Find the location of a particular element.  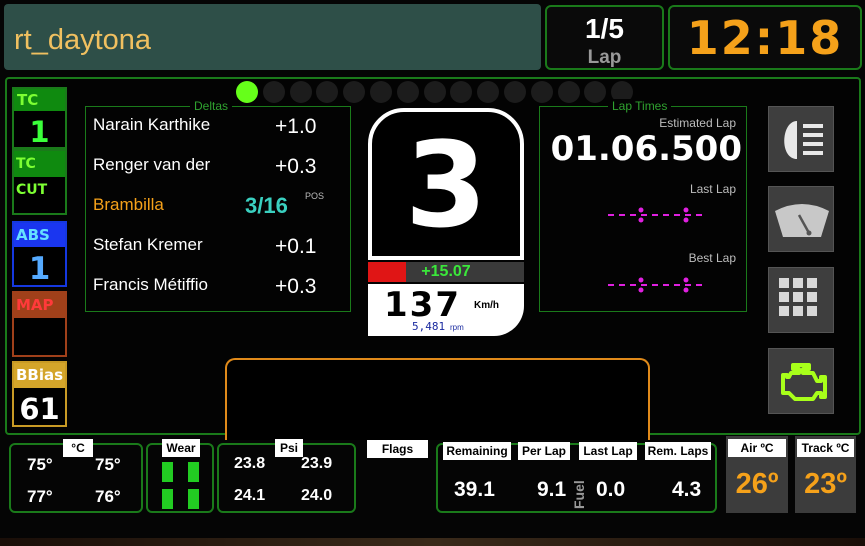

temp-rr: 76° is located at coordinates (108, 496).